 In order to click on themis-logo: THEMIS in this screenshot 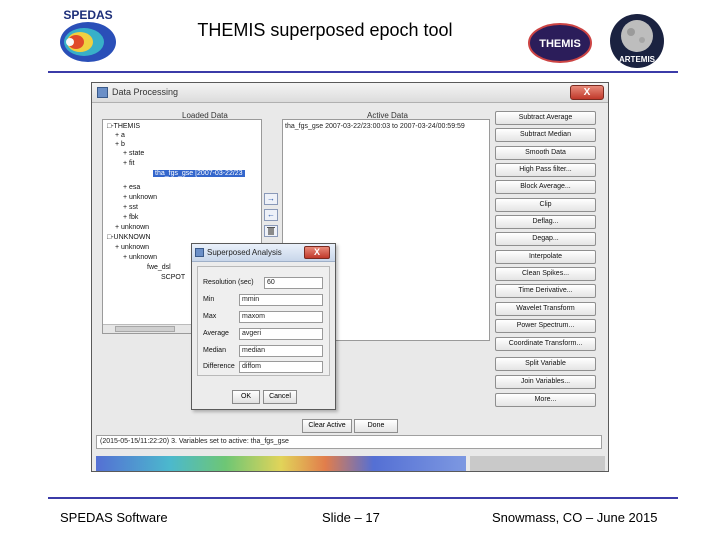, I will do `click(560, 43)`.